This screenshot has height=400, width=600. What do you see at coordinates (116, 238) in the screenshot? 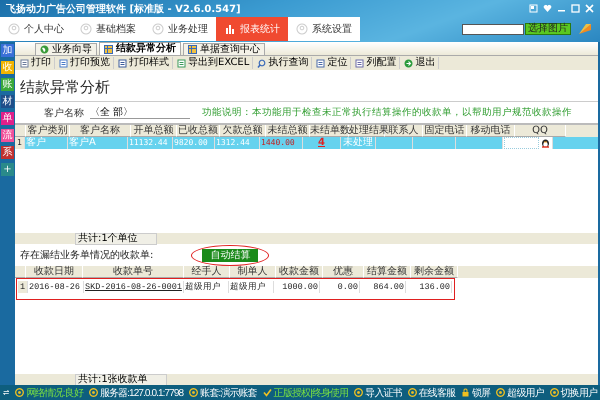
I see `table-footer: 共计:1个单位` at bounding box center [116, 238].